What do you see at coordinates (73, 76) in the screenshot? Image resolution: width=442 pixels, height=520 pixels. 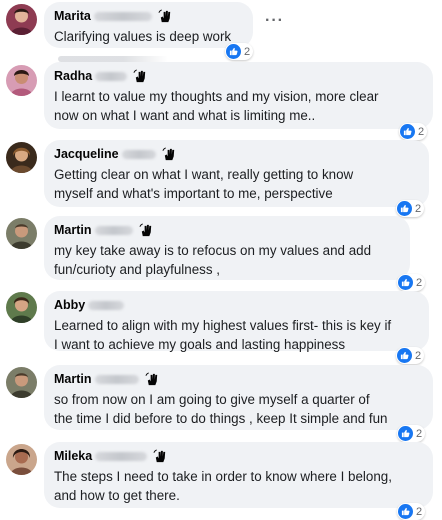 I see `comment-author: Radha` at bounding box center [73, 76].